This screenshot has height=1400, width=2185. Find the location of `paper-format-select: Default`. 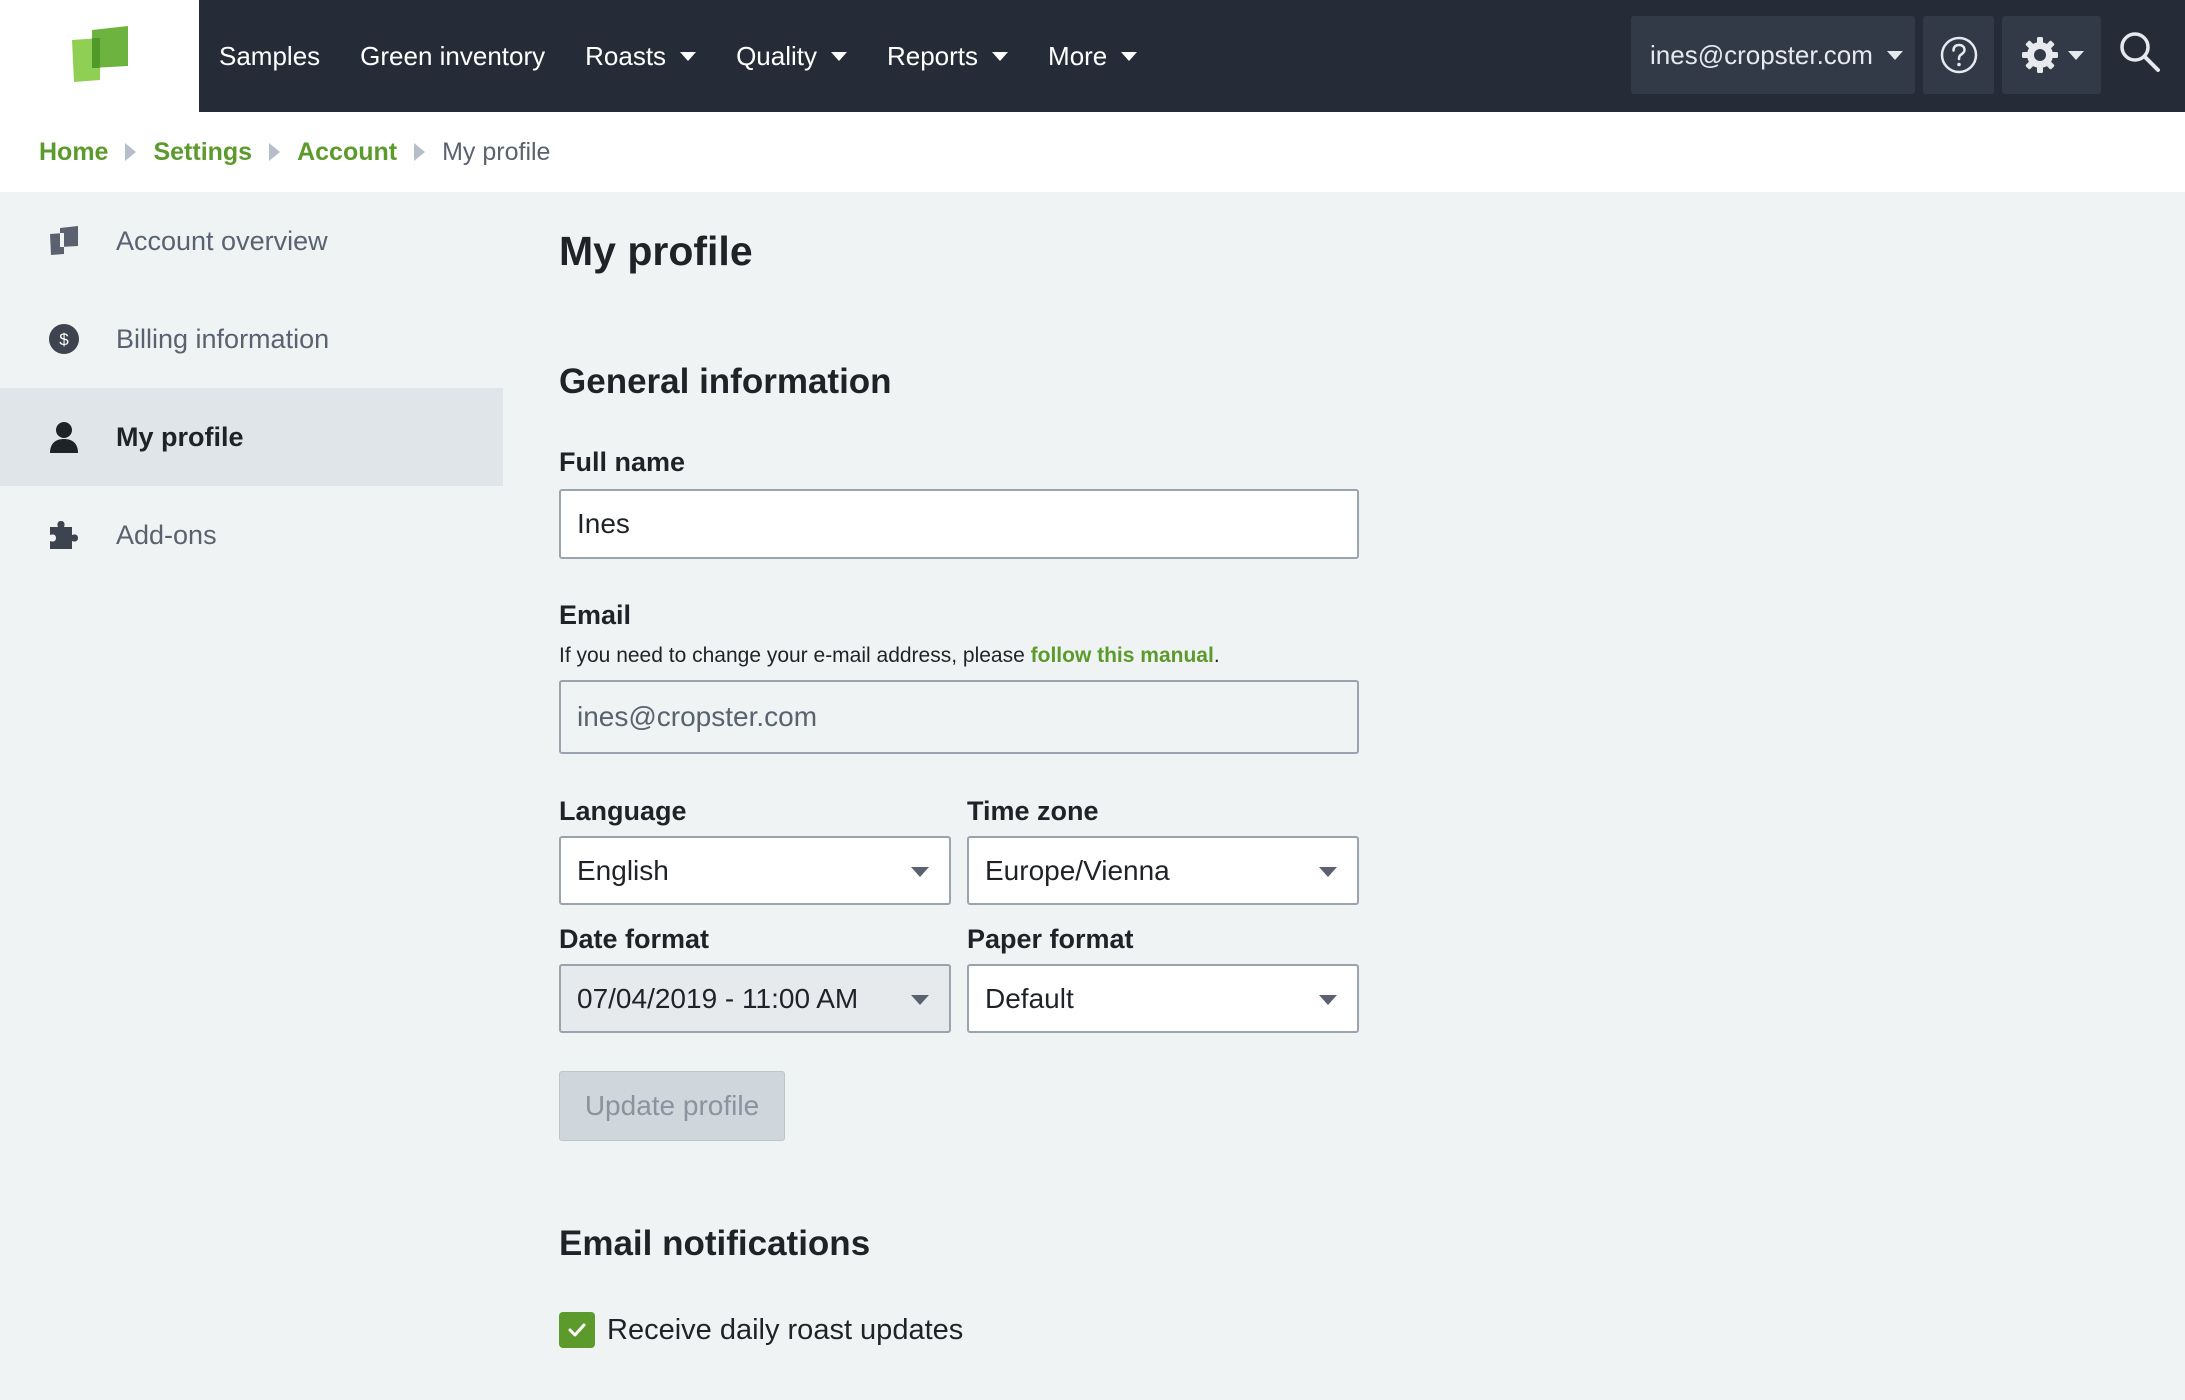

paper-format-select: Default is located at coordinates (1163, 998).